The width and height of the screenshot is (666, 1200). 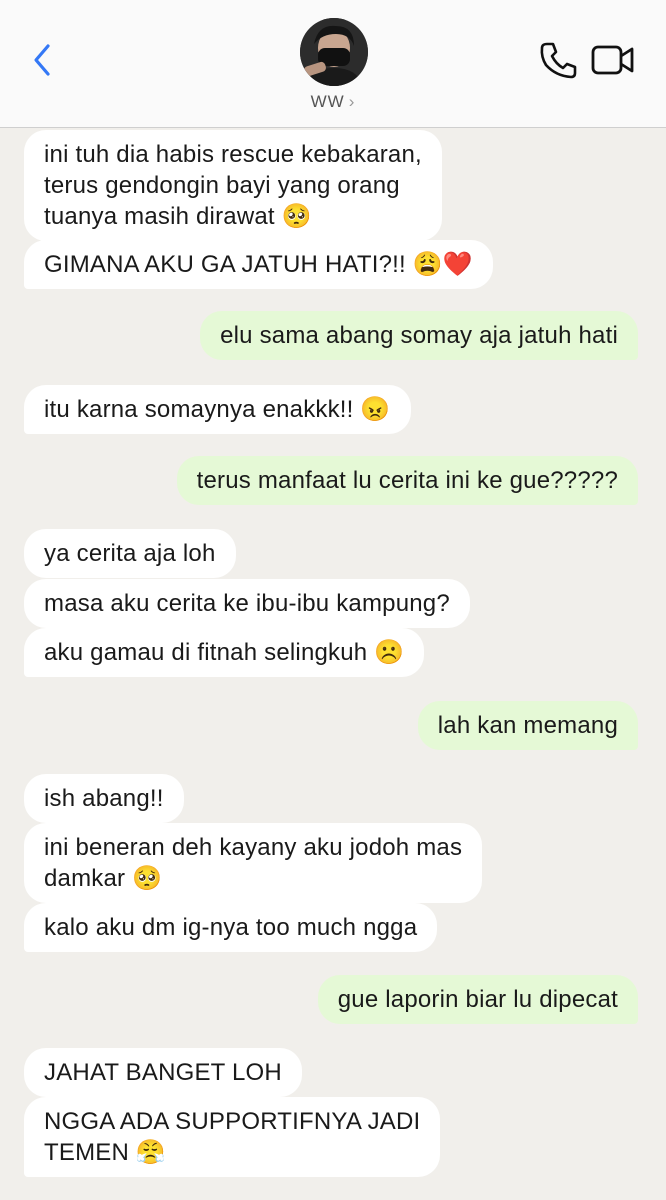 I want to click on contact-name: WW ›, so click(x=333, y=102).